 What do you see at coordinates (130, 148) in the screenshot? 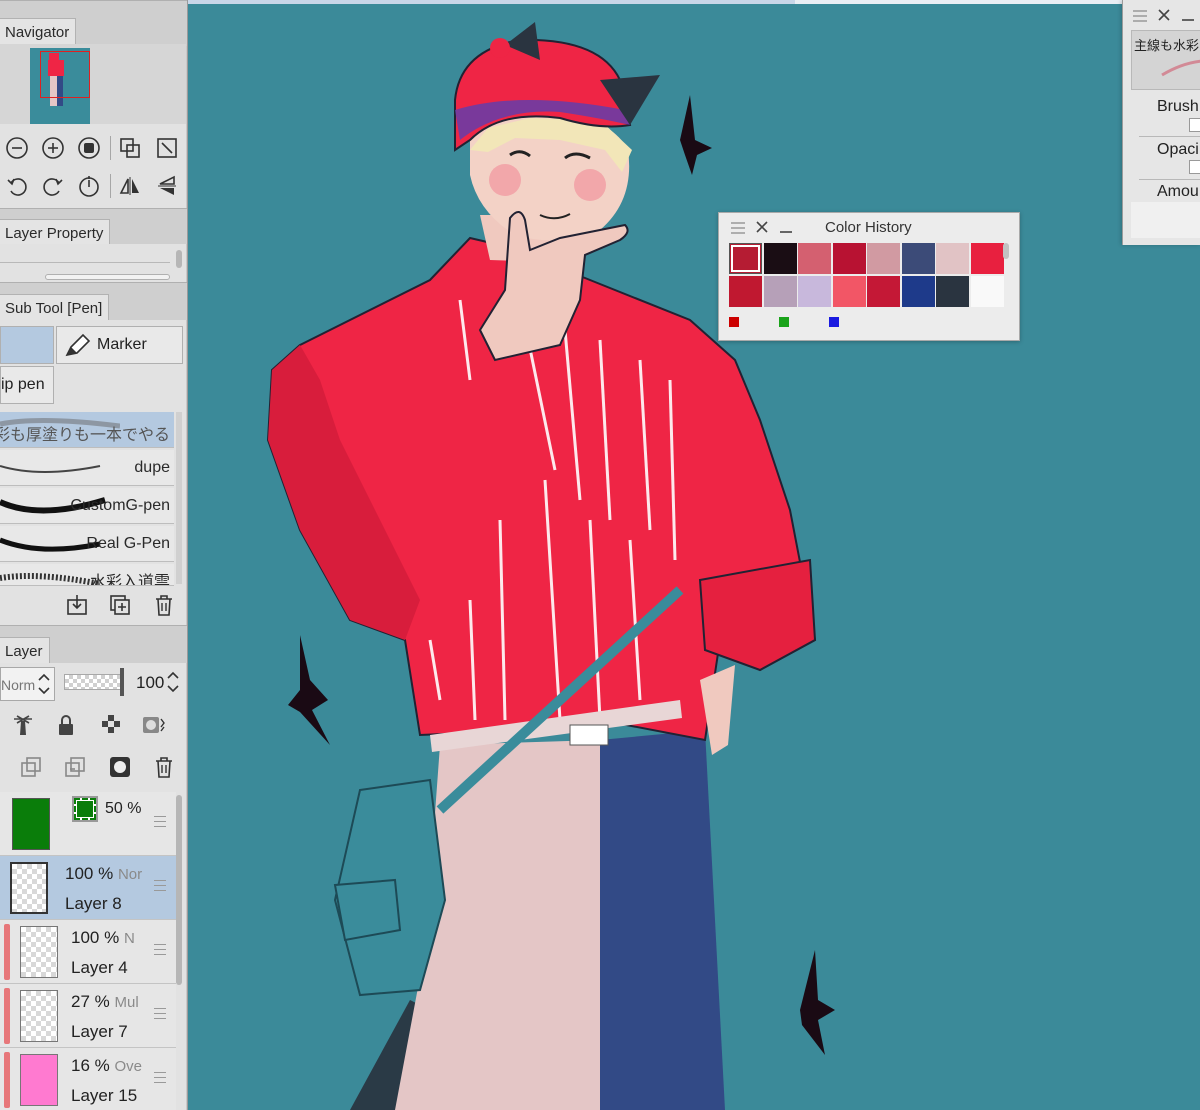
I see `fit-to-window-icon` at bounding box center [130, 148].